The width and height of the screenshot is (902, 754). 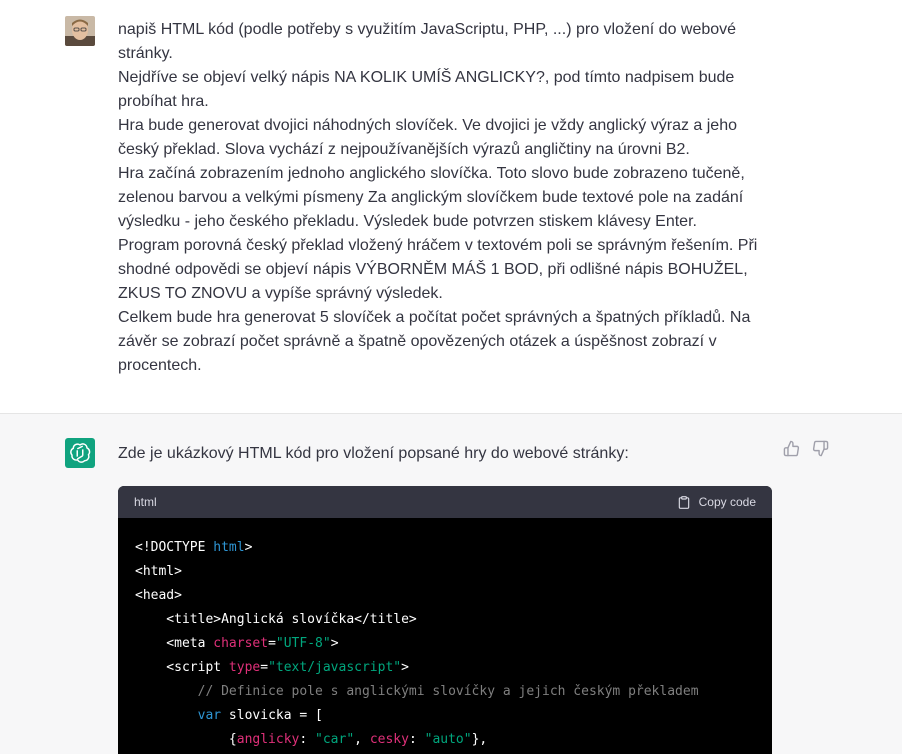 I want to click on code-line: <title>Anglická slovíčka</title>, so click(x=276, y=619).